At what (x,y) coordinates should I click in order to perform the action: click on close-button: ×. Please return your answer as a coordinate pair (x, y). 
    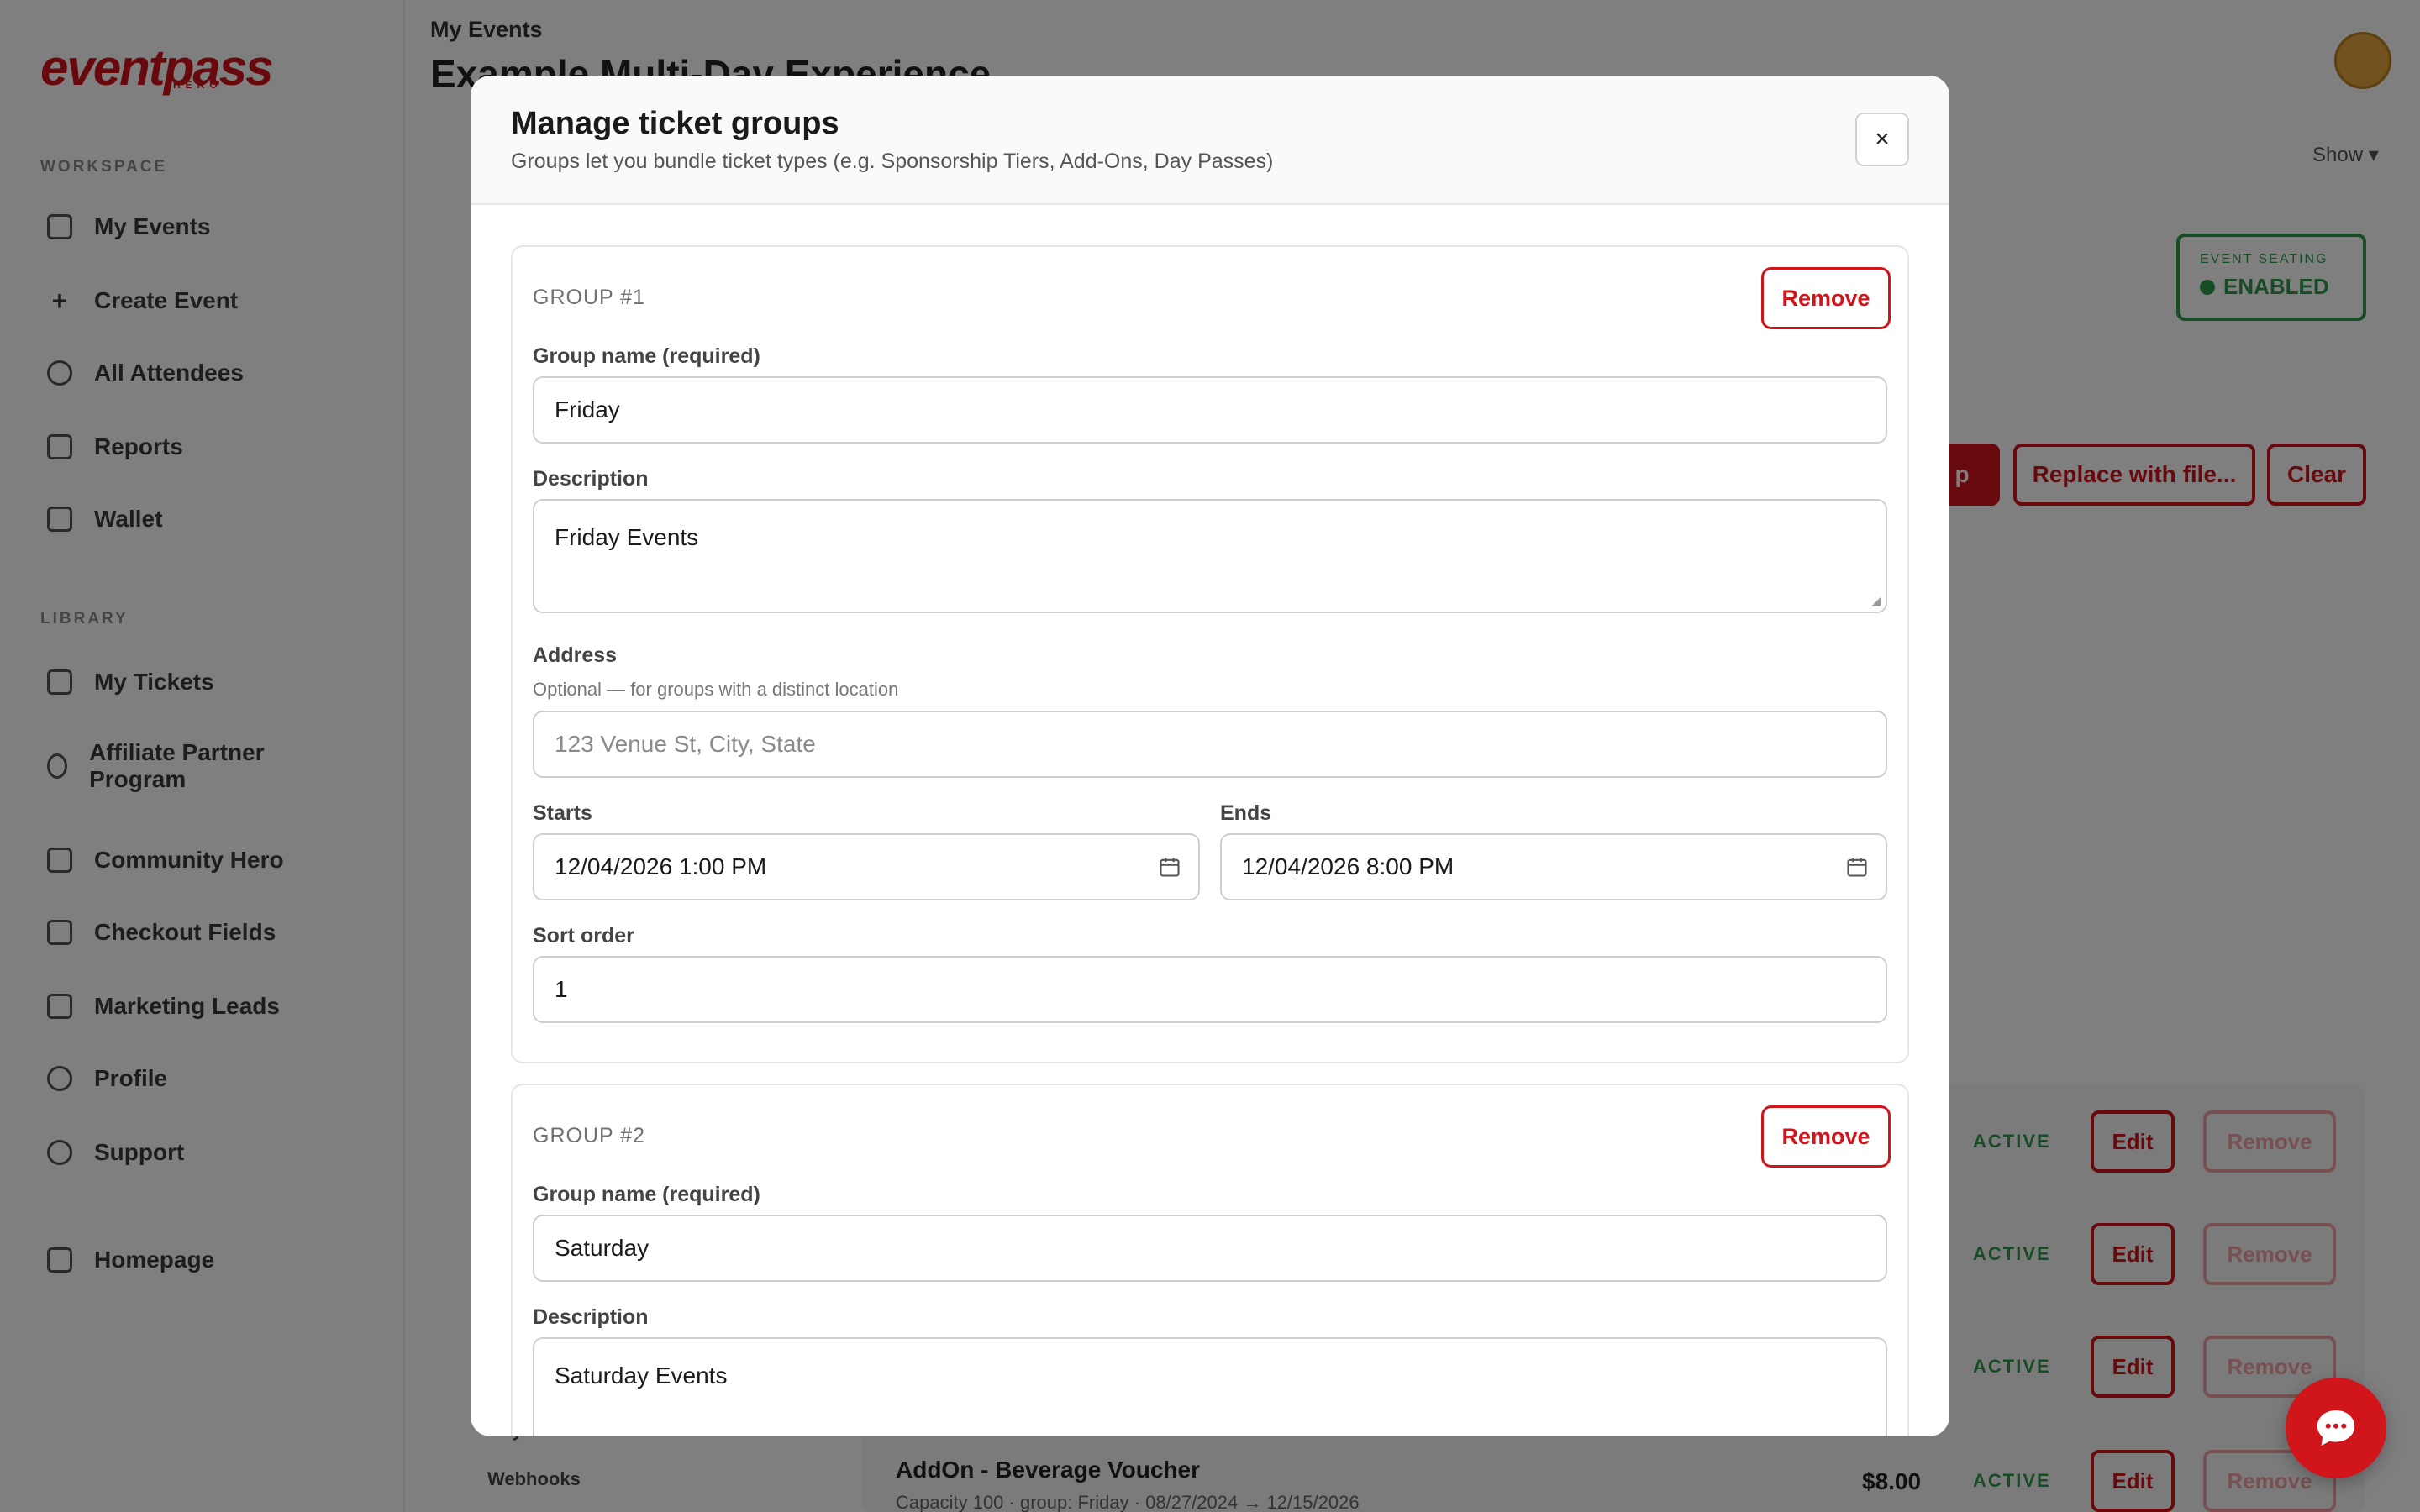
    Looking at the image, I should click on (1882, 139).